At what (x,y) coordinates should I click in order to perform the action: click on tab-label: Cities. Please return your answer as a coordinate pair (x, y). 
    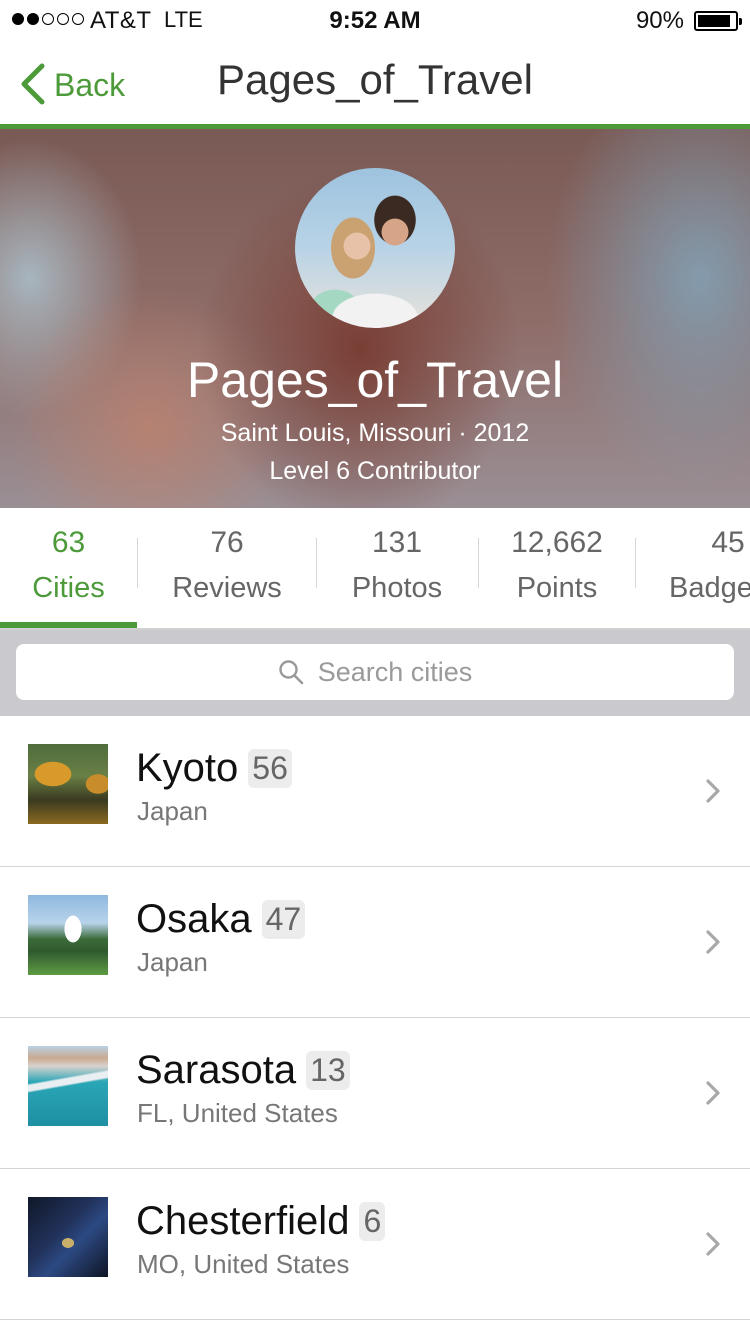
    Looking at the image, I should click on (68, 588).